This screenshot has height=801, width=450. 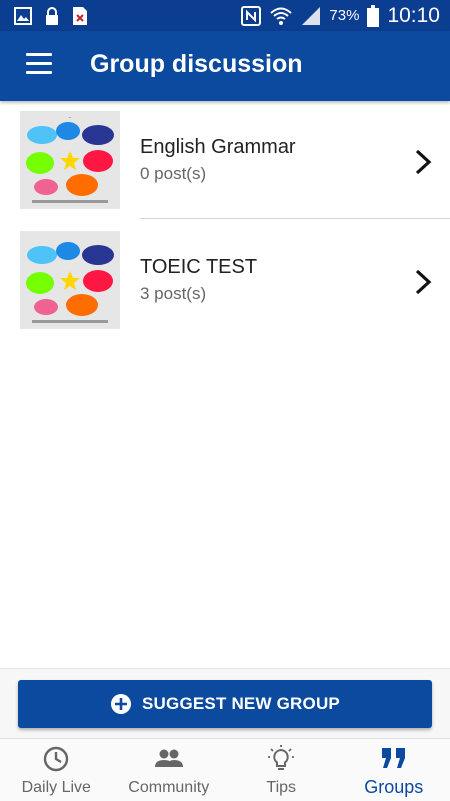 I want to click on nav-item-daily-live: Daily Live, so click(x=56, y=770).